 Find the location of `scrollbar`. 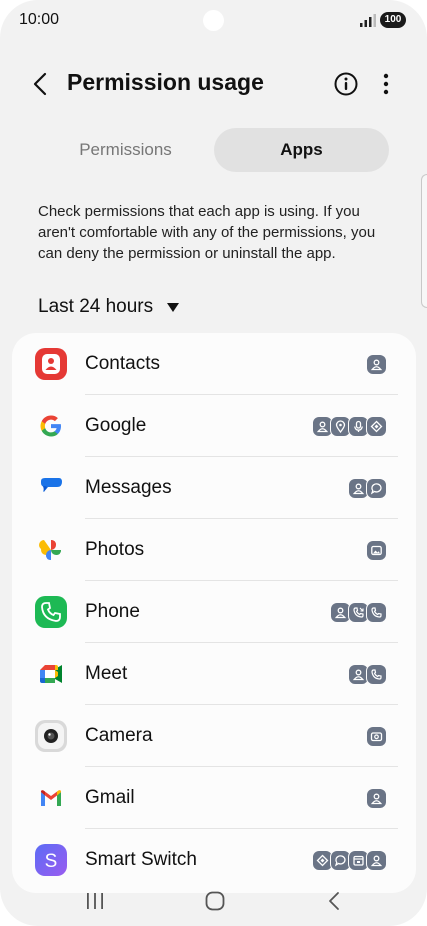

scrollbar is located at coordinates (424, 241).